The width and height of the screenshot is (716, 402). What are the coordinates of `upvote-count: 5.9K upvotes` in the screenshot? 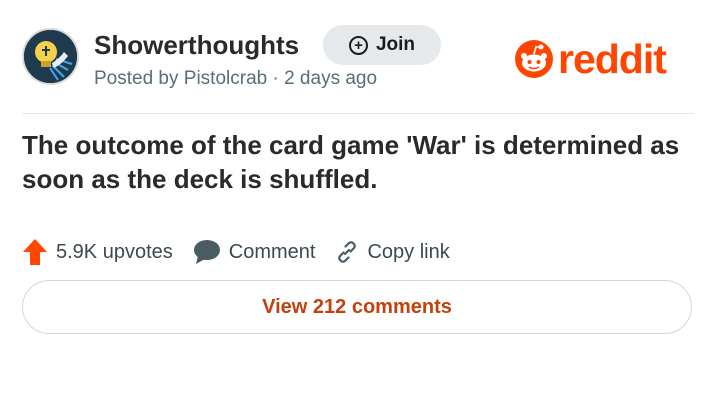 It's located at (114, 251).